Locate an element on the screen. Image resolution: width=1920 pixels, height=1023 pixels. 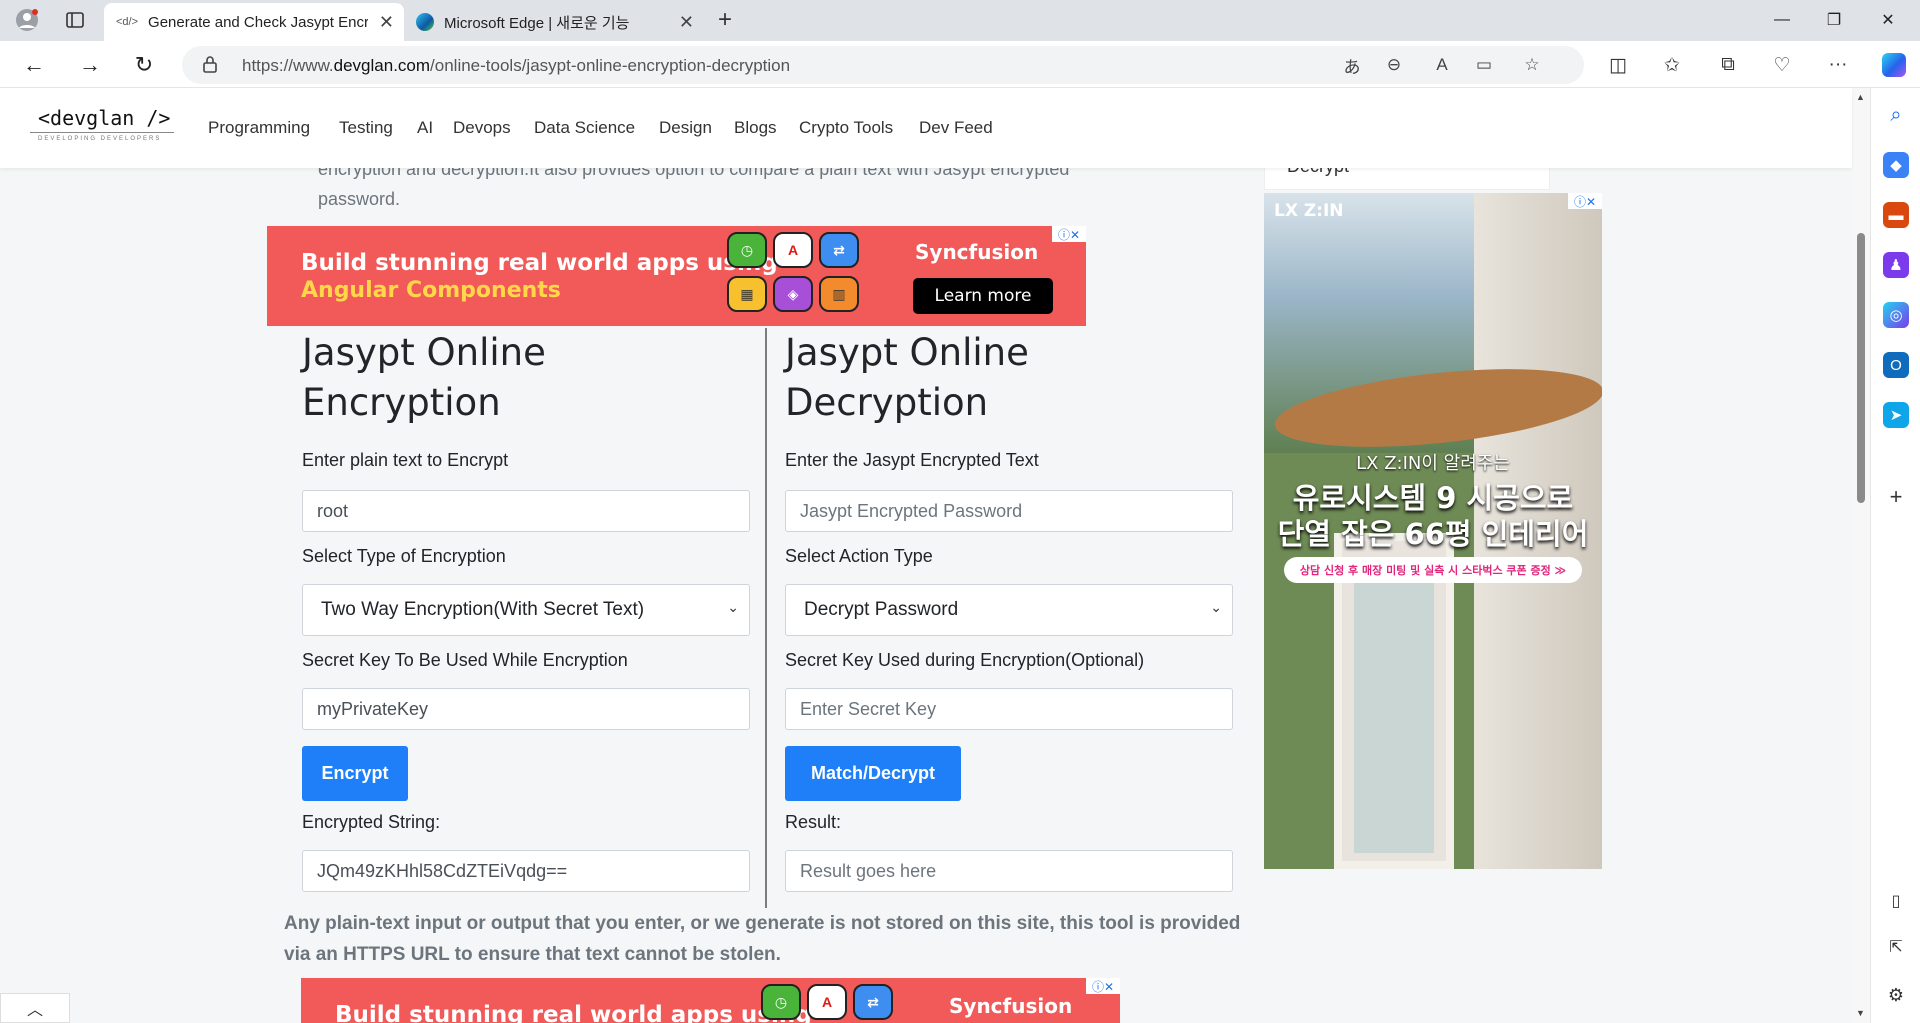
profile-icon is located at coordinates (27, 20).